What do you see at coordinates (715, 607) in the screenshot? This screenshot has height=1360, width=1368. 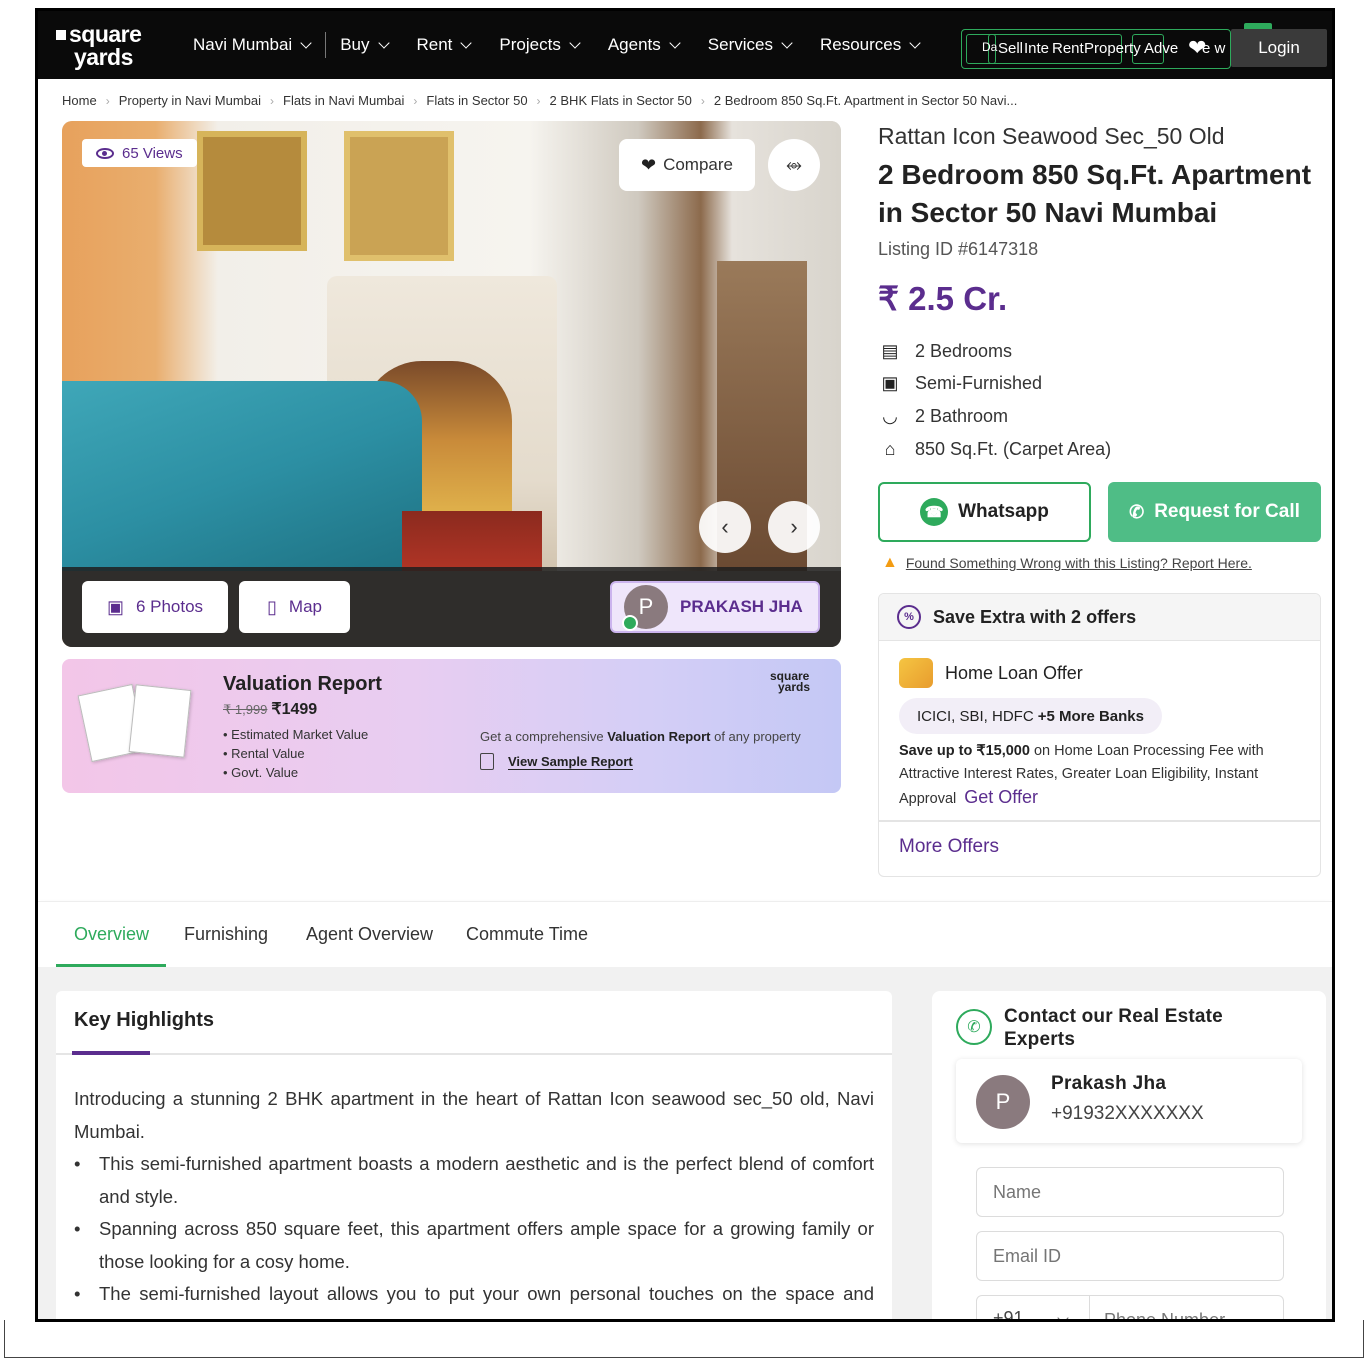 I see `agent-button: P PRAKASH JHA` at bounding box center [715, 607].